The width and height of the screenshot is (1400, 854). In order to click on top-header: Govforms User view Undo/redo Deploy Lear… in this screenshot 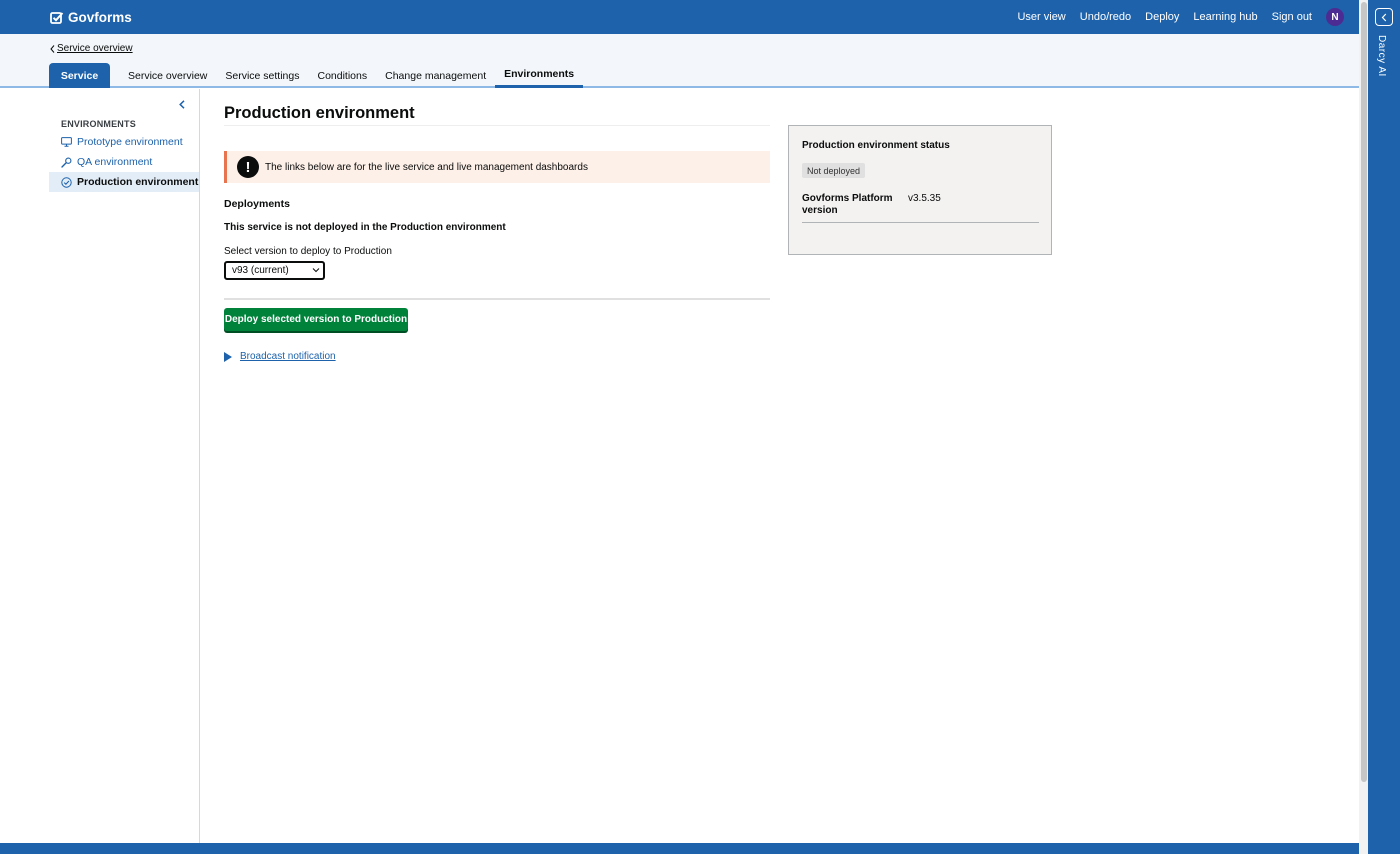, I will do `click(679, 17)`.